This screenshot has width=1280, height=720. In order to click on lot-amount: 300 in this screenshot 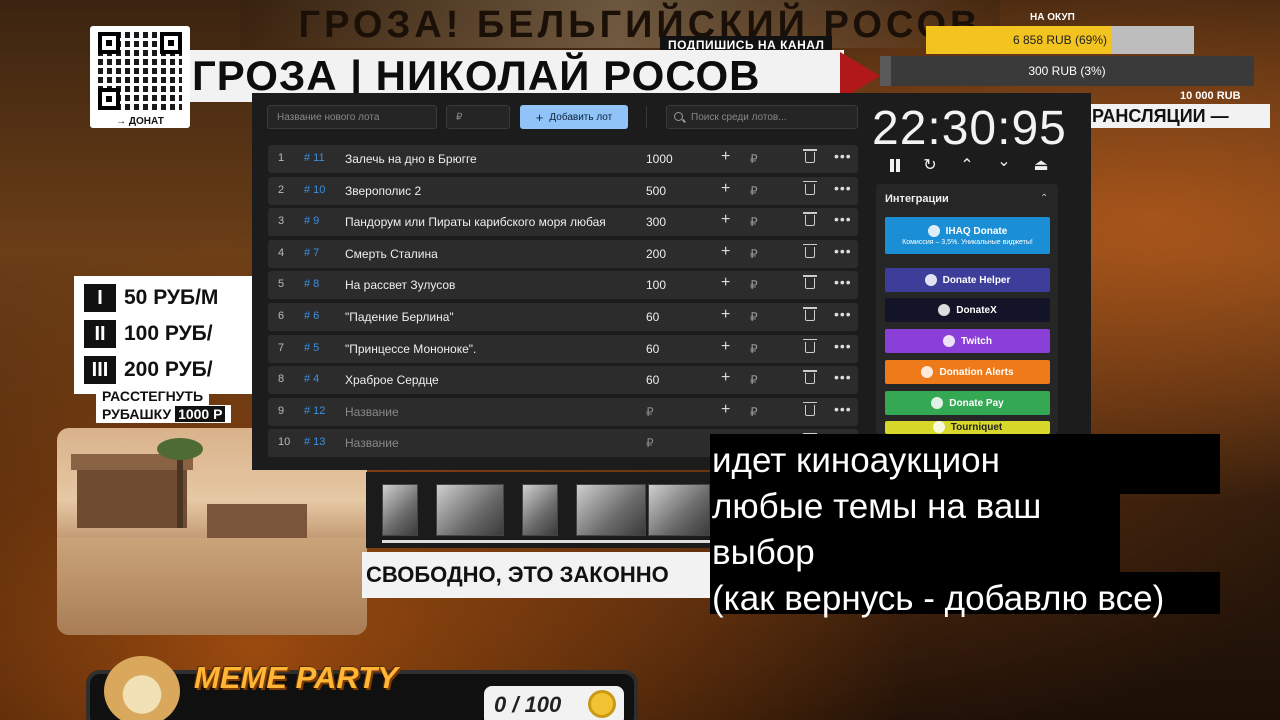, I will do `click(656, 222)`.